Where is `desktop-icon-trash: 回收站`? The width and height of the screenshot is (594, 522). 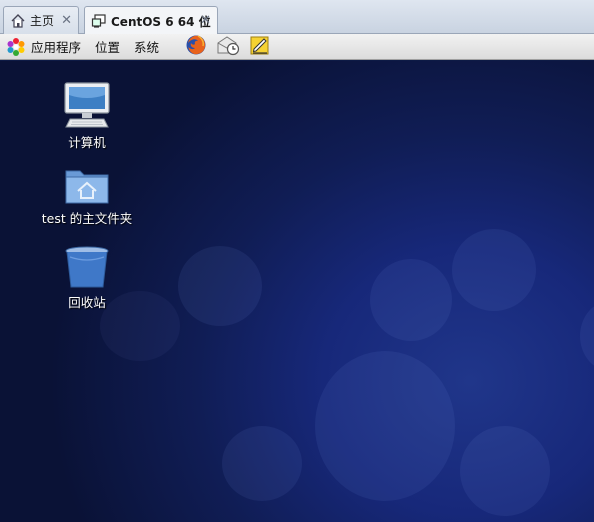 desktop-icon-trash: 回收站 is located at coordinates (87, 278).